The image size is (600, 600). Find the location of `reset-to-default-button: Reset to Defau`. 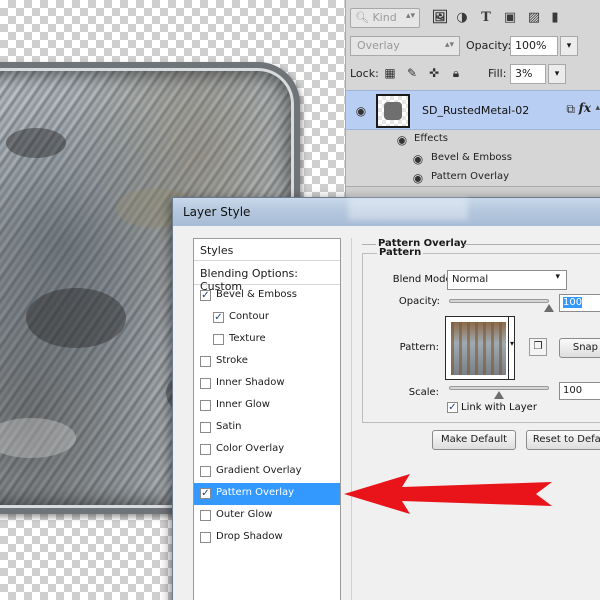

reset-to-default-button: Reset to Defau is located at coordinates (563, 440).